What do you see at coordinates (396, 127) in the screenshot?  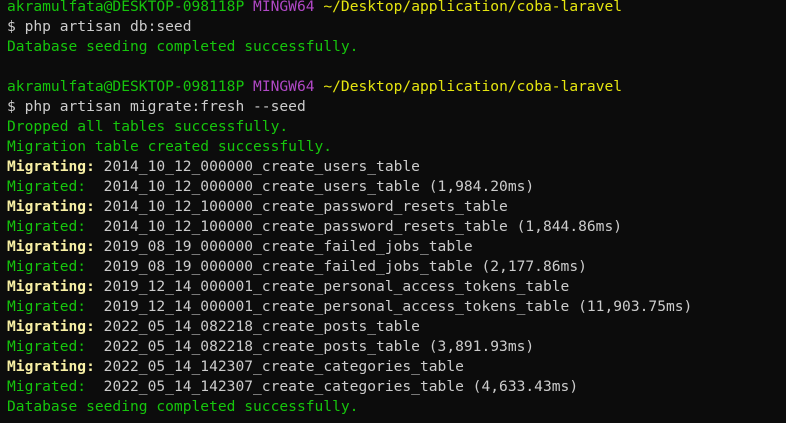 I see `output-line: Dropped all tables successfully.` at bounding box center [396, 127].